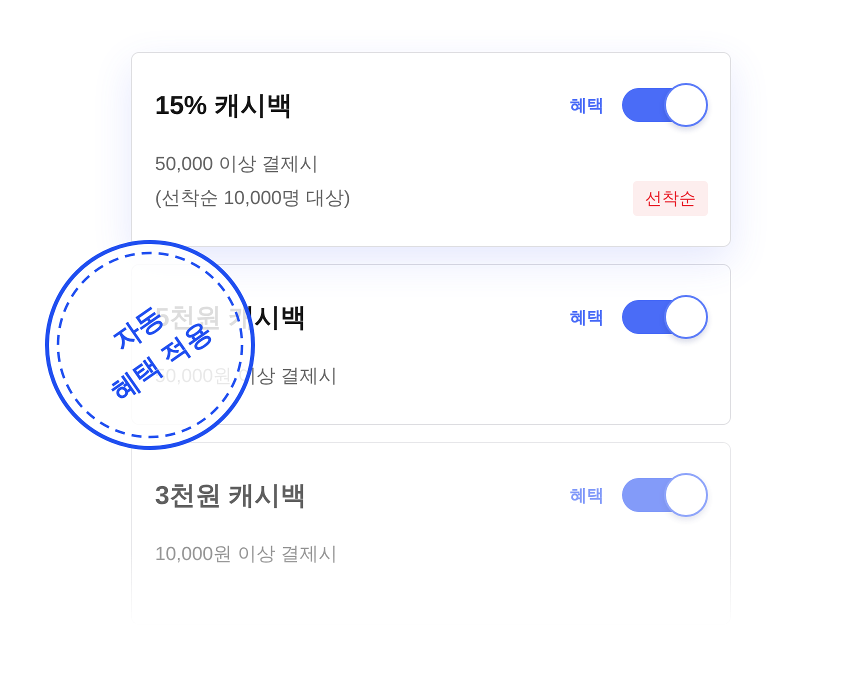 The height and width of the screenshot is (690, 864). I want to click on card-title: 3천원 캐시백, so click(231, 495).